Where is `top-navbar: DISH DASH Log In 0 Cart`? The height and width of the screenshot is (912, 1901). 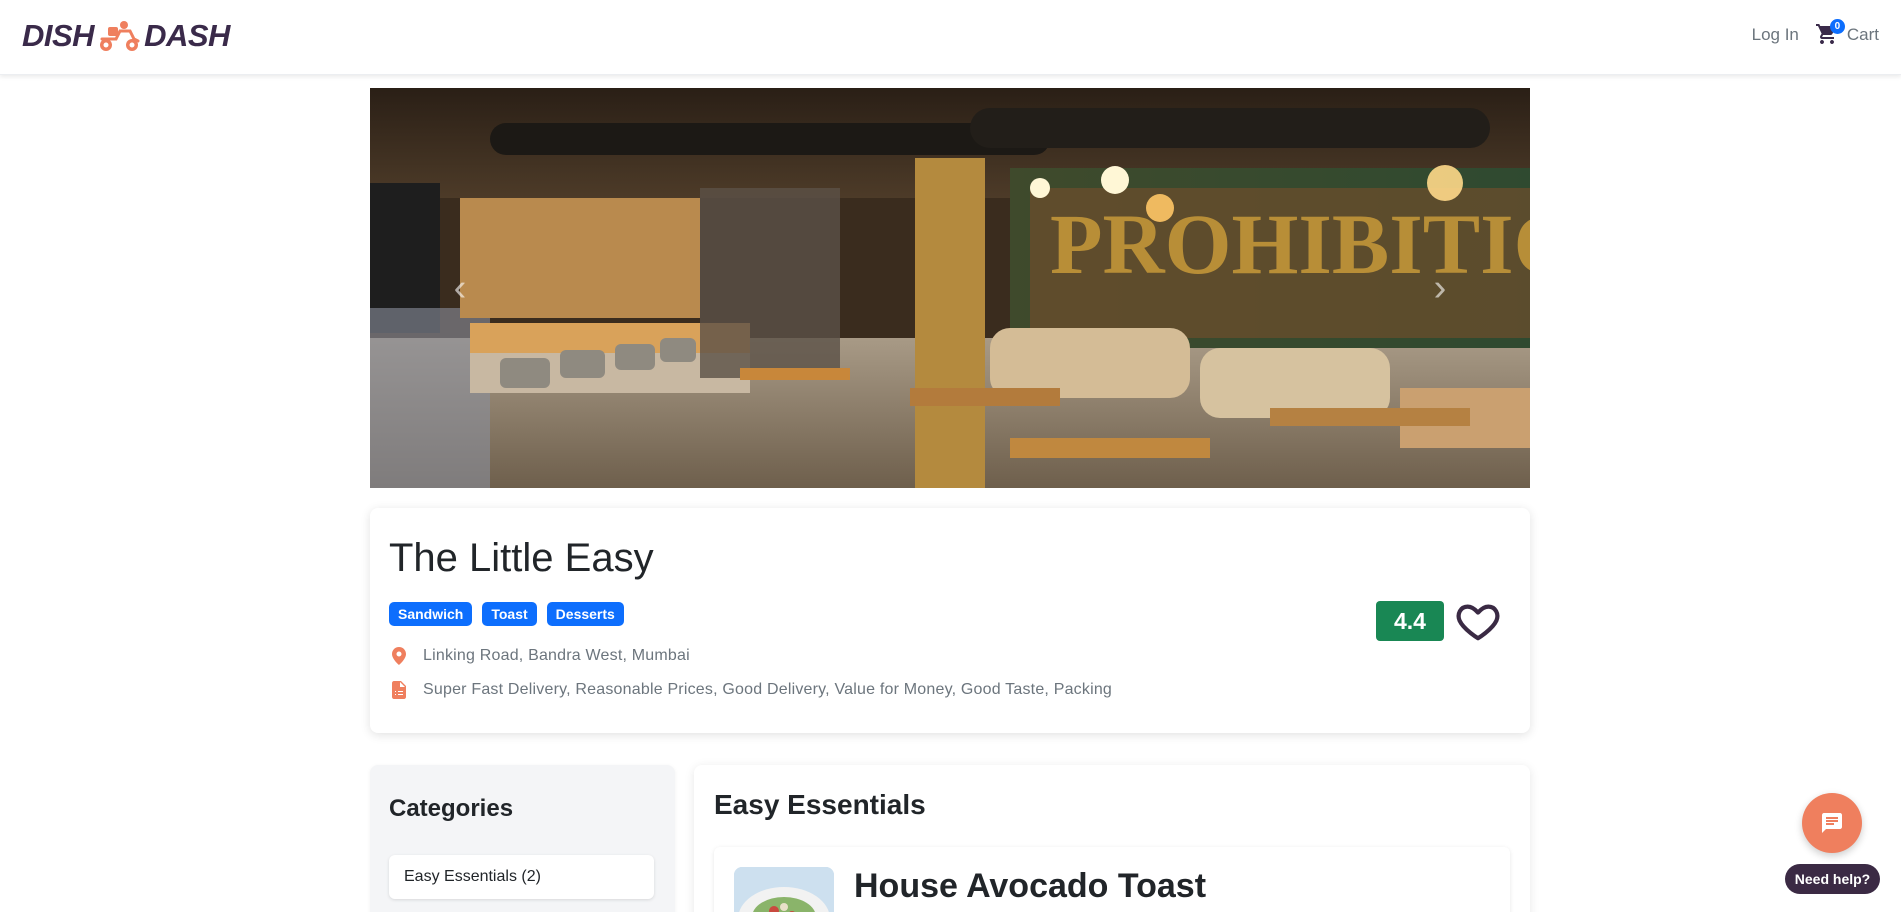 top-navbar: DISH DASH Log In 0 Cart is located at coordinates (950, 37).